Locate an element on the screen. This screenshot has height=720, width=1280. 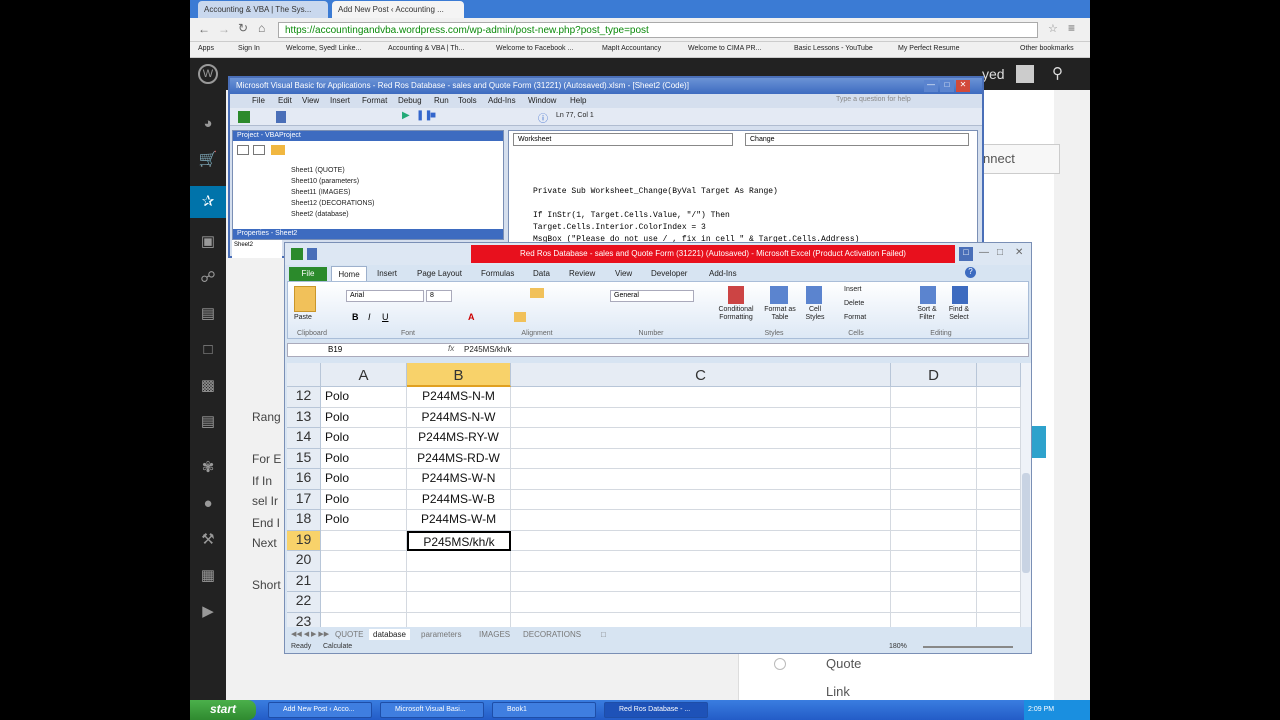
insert-function-icon: fx is located at coordinates (451, 348).